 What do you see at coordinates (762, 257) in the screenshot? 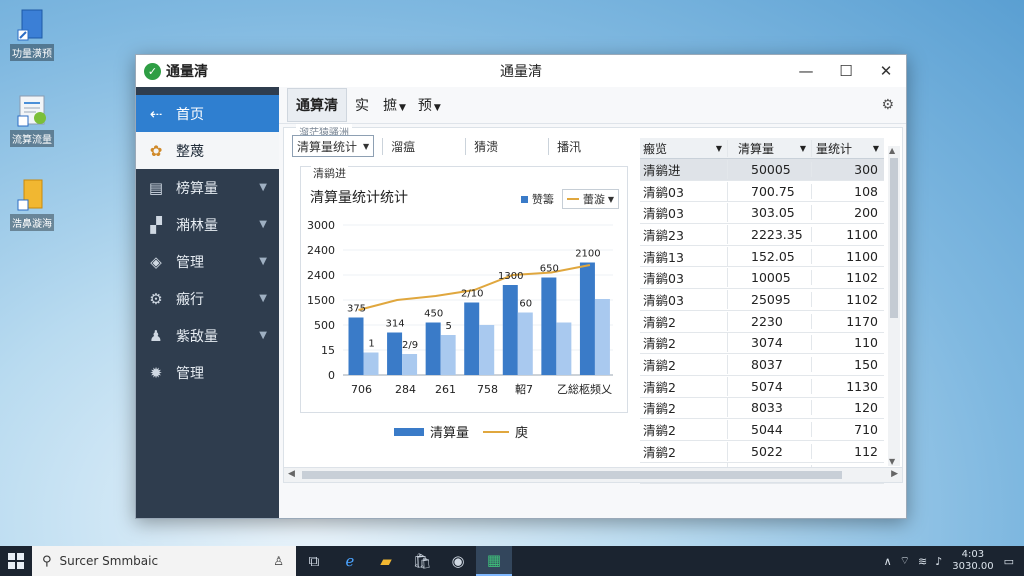
I see `table-row: 清鹟13 152.05 1100` at bounding box center [762, 257].